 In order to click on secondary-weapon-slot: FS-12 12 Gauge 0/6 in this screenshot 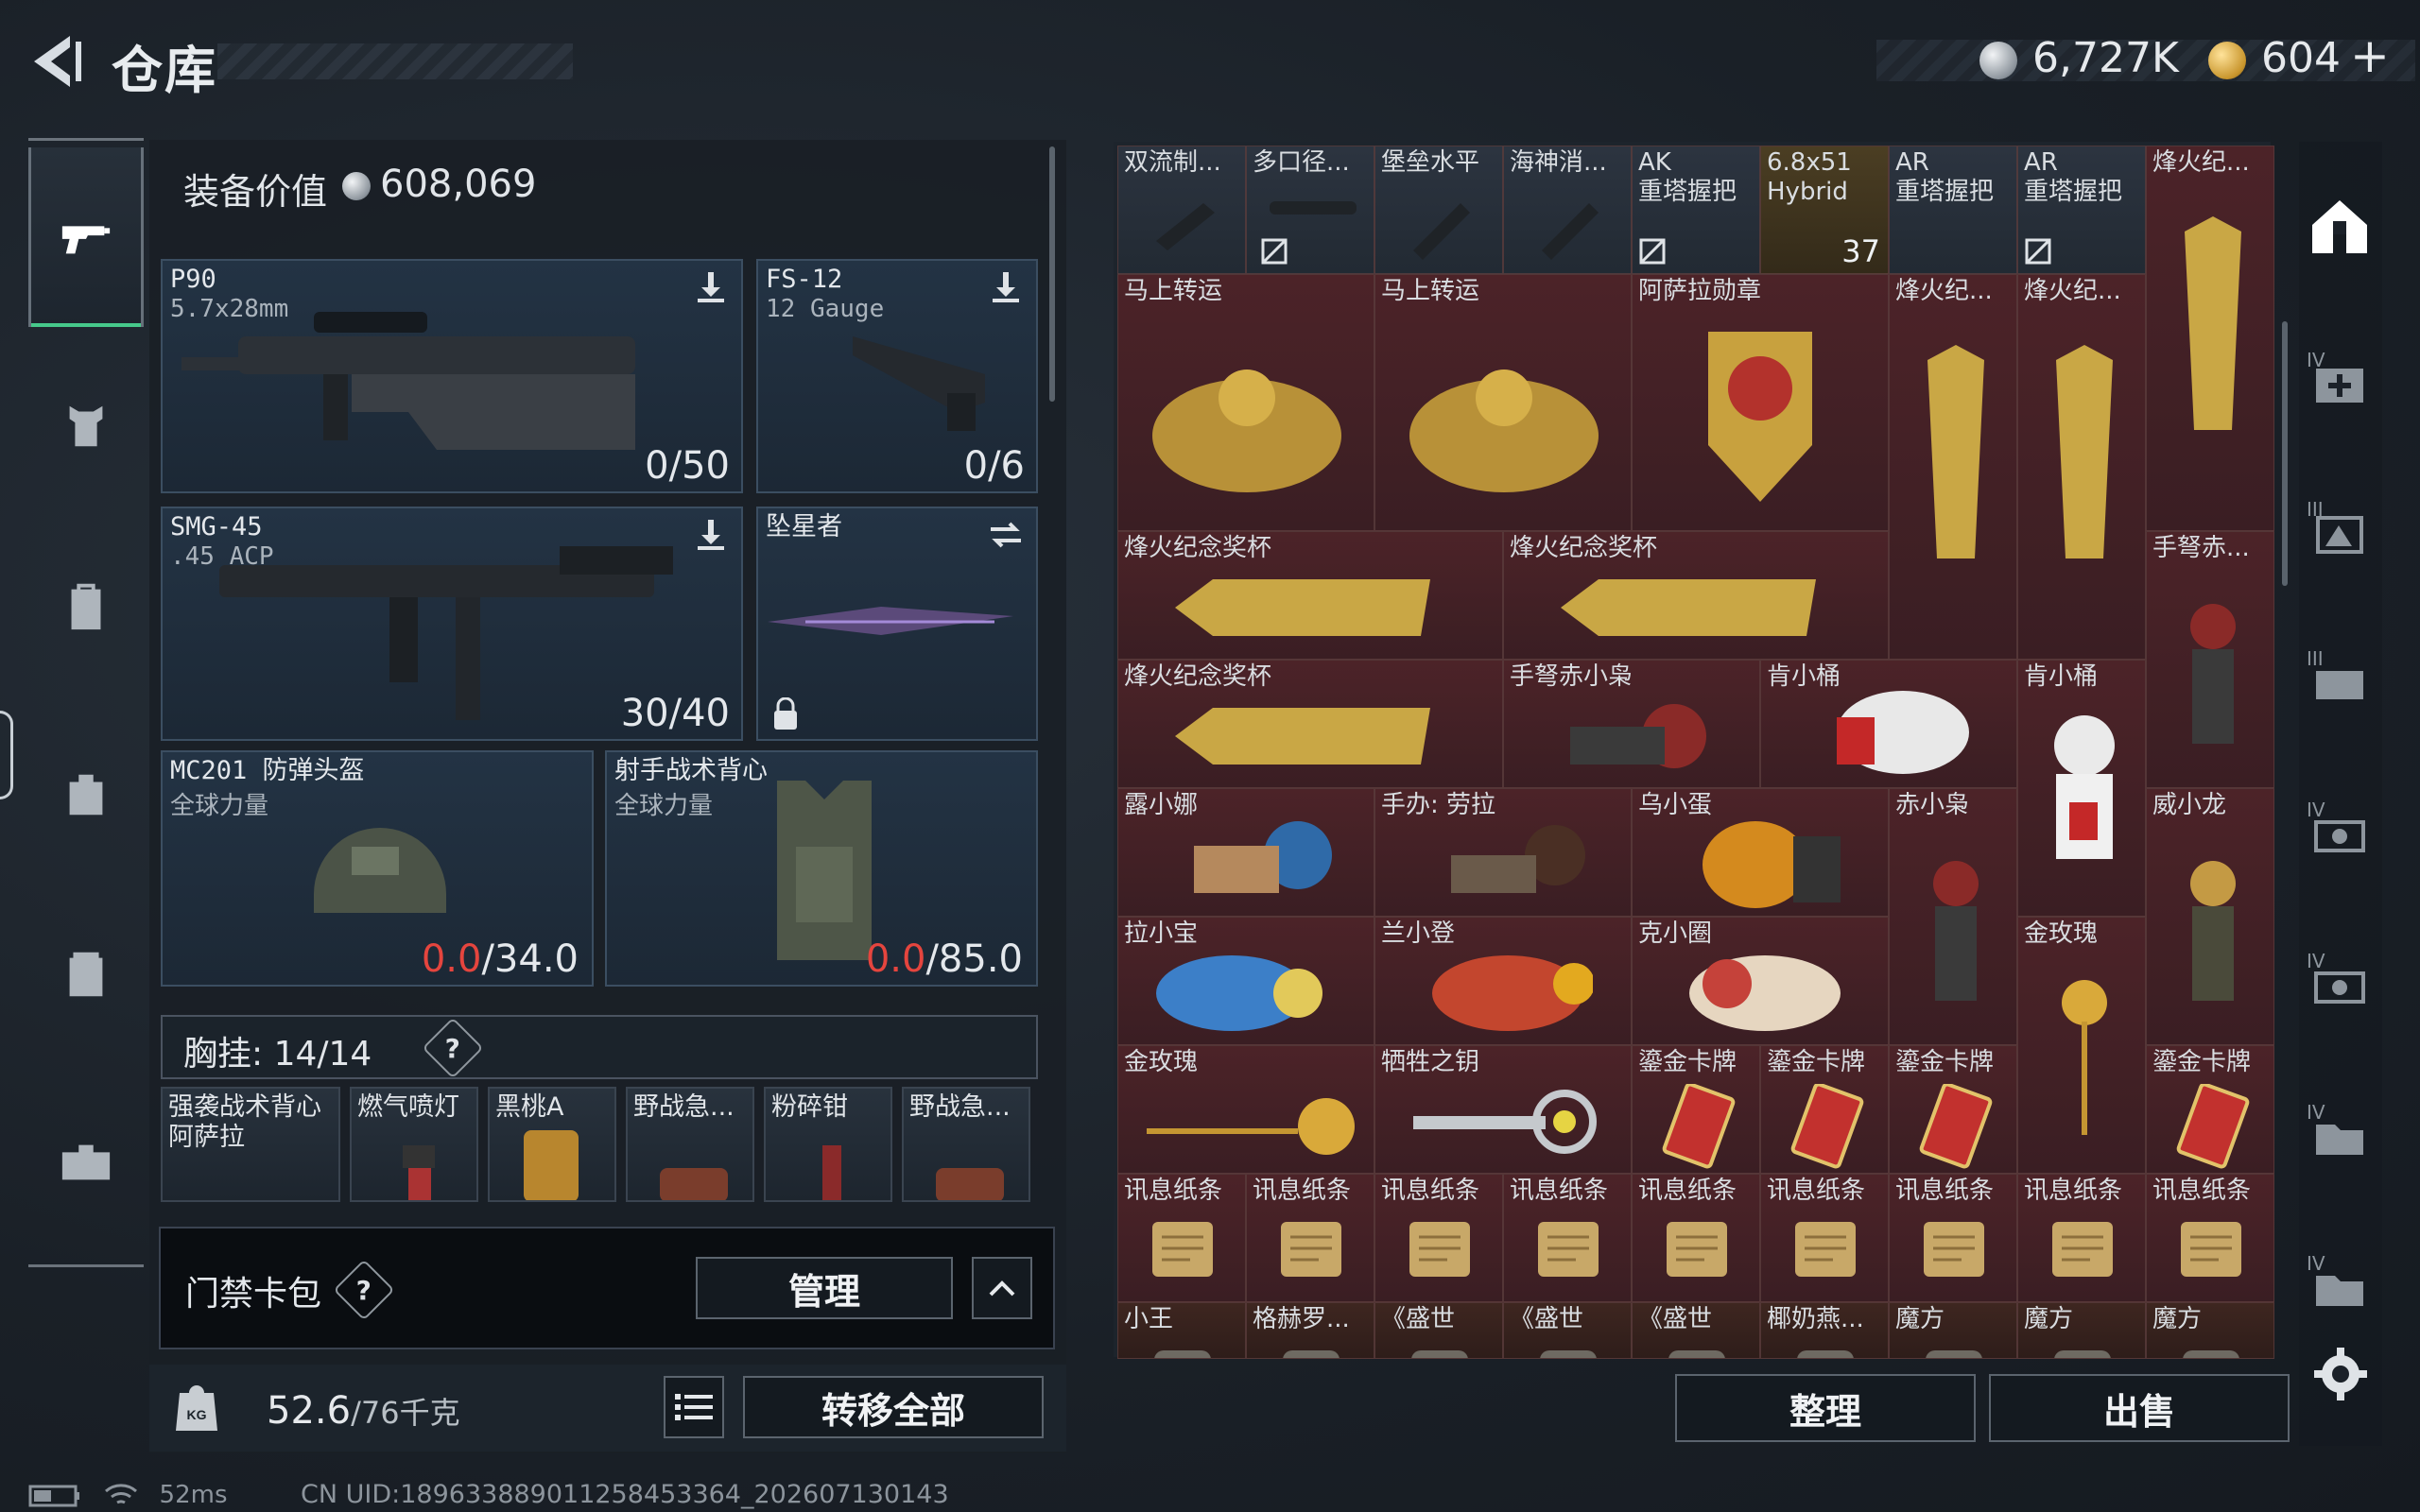, I will do `click(897, 376)`.